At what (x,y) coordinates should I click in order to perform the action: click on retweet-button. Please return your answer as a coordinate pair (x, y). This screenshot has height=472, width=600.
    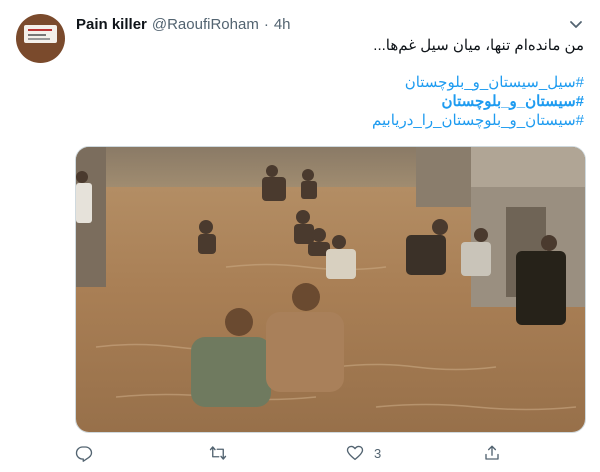
    Looking at the image, I should click on (223, 453).